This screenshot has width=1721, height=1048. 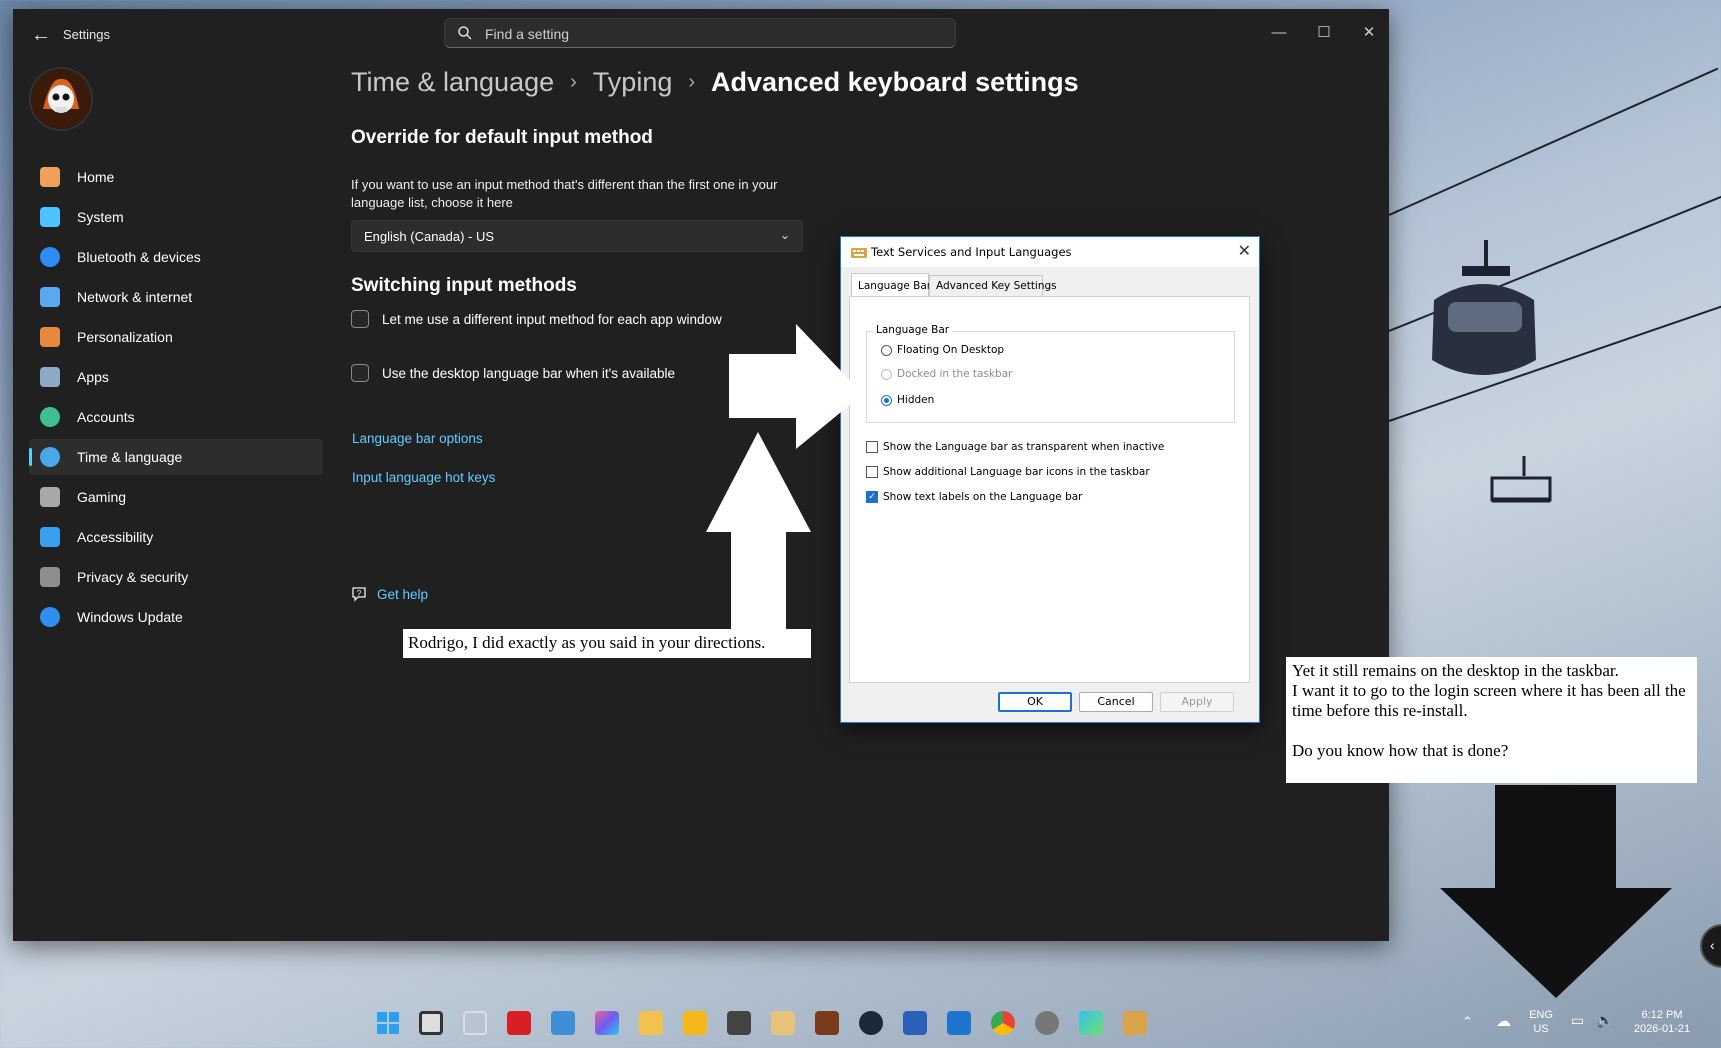 What do you see at coordinates (959, 1023) in the screenshot?
I see `outlook-icon` at bounding box center [959, 1023].